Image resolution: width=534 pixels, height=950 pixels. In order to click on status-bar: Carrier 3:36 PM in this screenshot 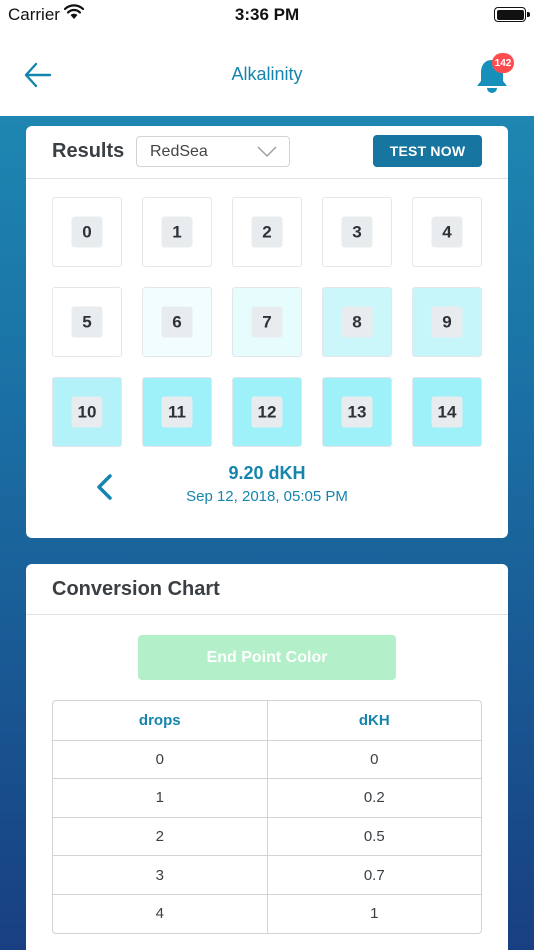, I will do `click(267, 15)`.